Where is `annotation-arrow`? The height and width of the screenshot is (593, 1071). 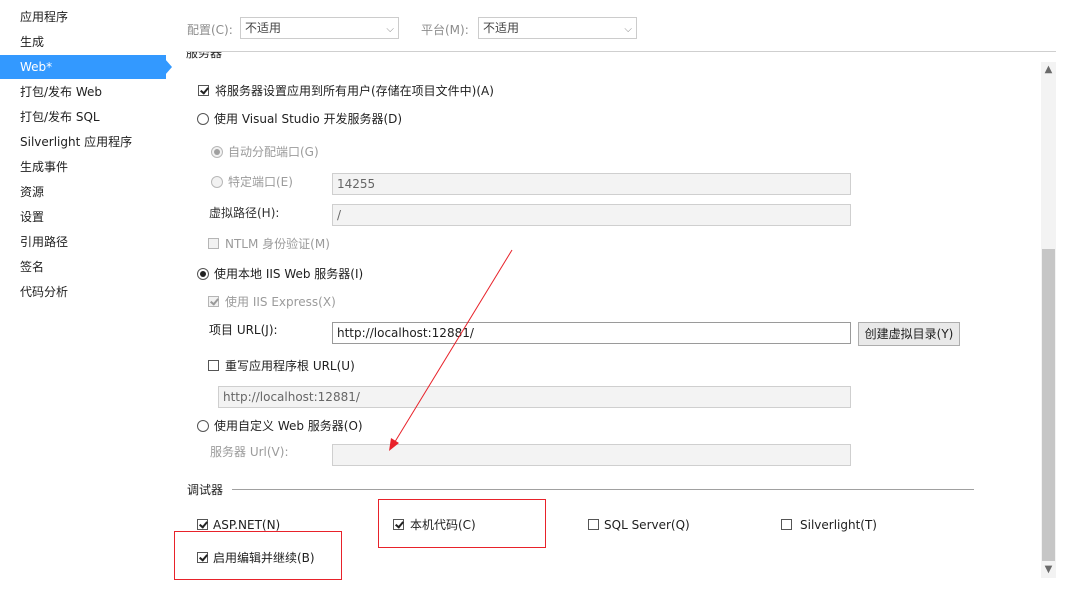 annotation-arrow is located at coordinates (451, 350).